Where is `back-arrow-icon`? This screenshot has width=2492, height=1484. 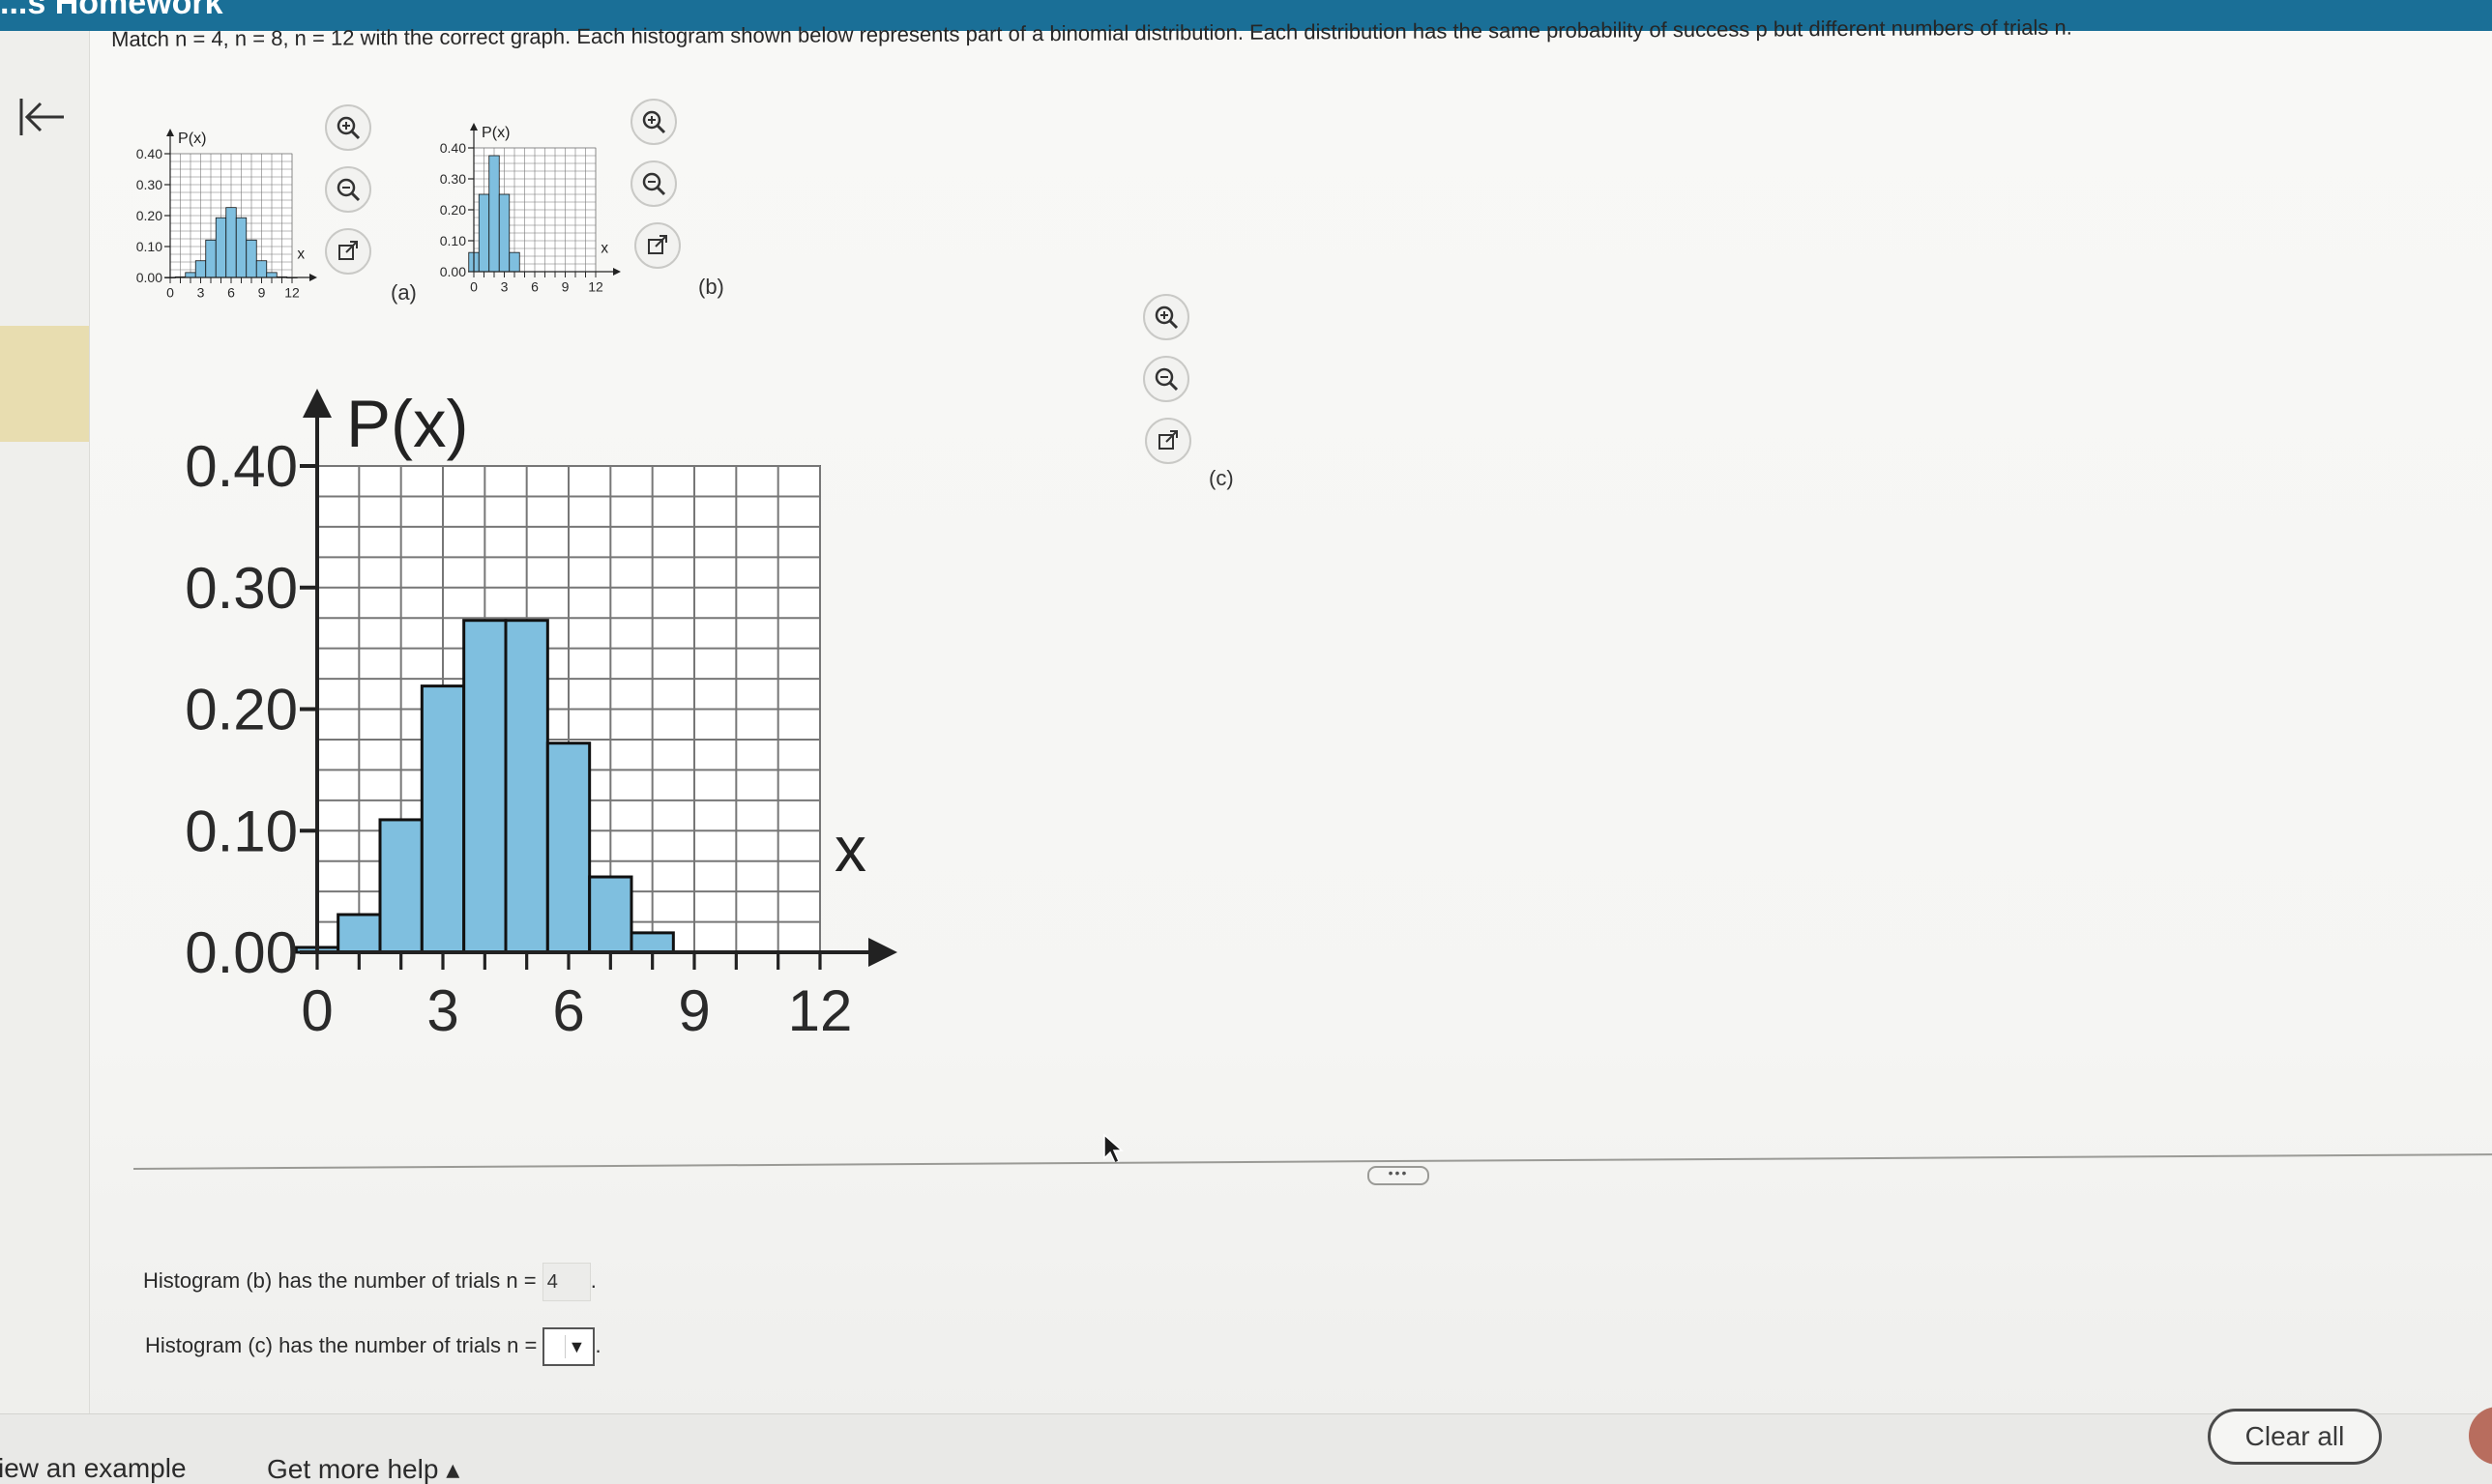 back-arrow-icon is located at coordinates (42, 117).